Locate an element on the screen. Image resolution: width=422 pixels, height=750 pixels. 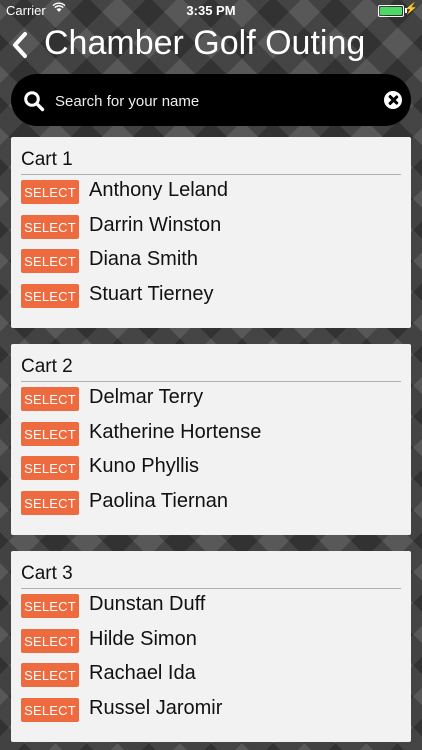
nav-header: Chamber Golf Outing is located at coordinates (211, 46).